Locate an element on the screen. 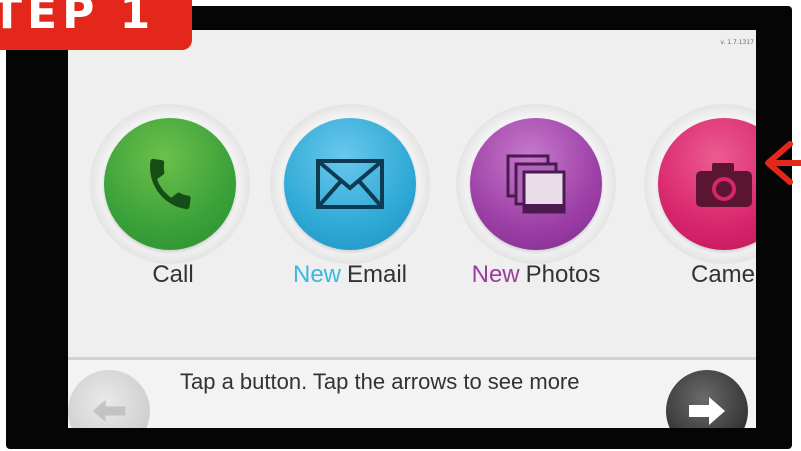 This screenshot has width=801, height=451. photos-icon is located at coordinates (536, 184).